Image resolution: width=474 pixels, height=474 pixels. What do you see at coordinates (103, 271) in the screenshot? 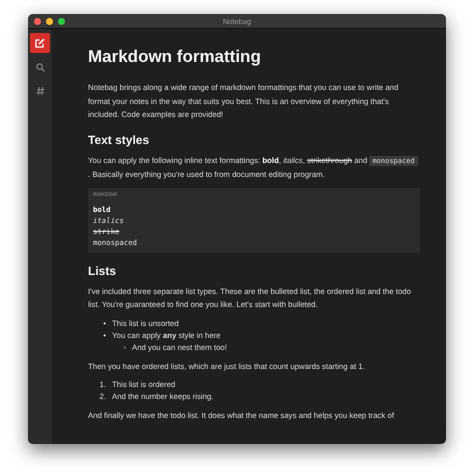
I see `section-heading: Lists` at bounding box center [103, 271].